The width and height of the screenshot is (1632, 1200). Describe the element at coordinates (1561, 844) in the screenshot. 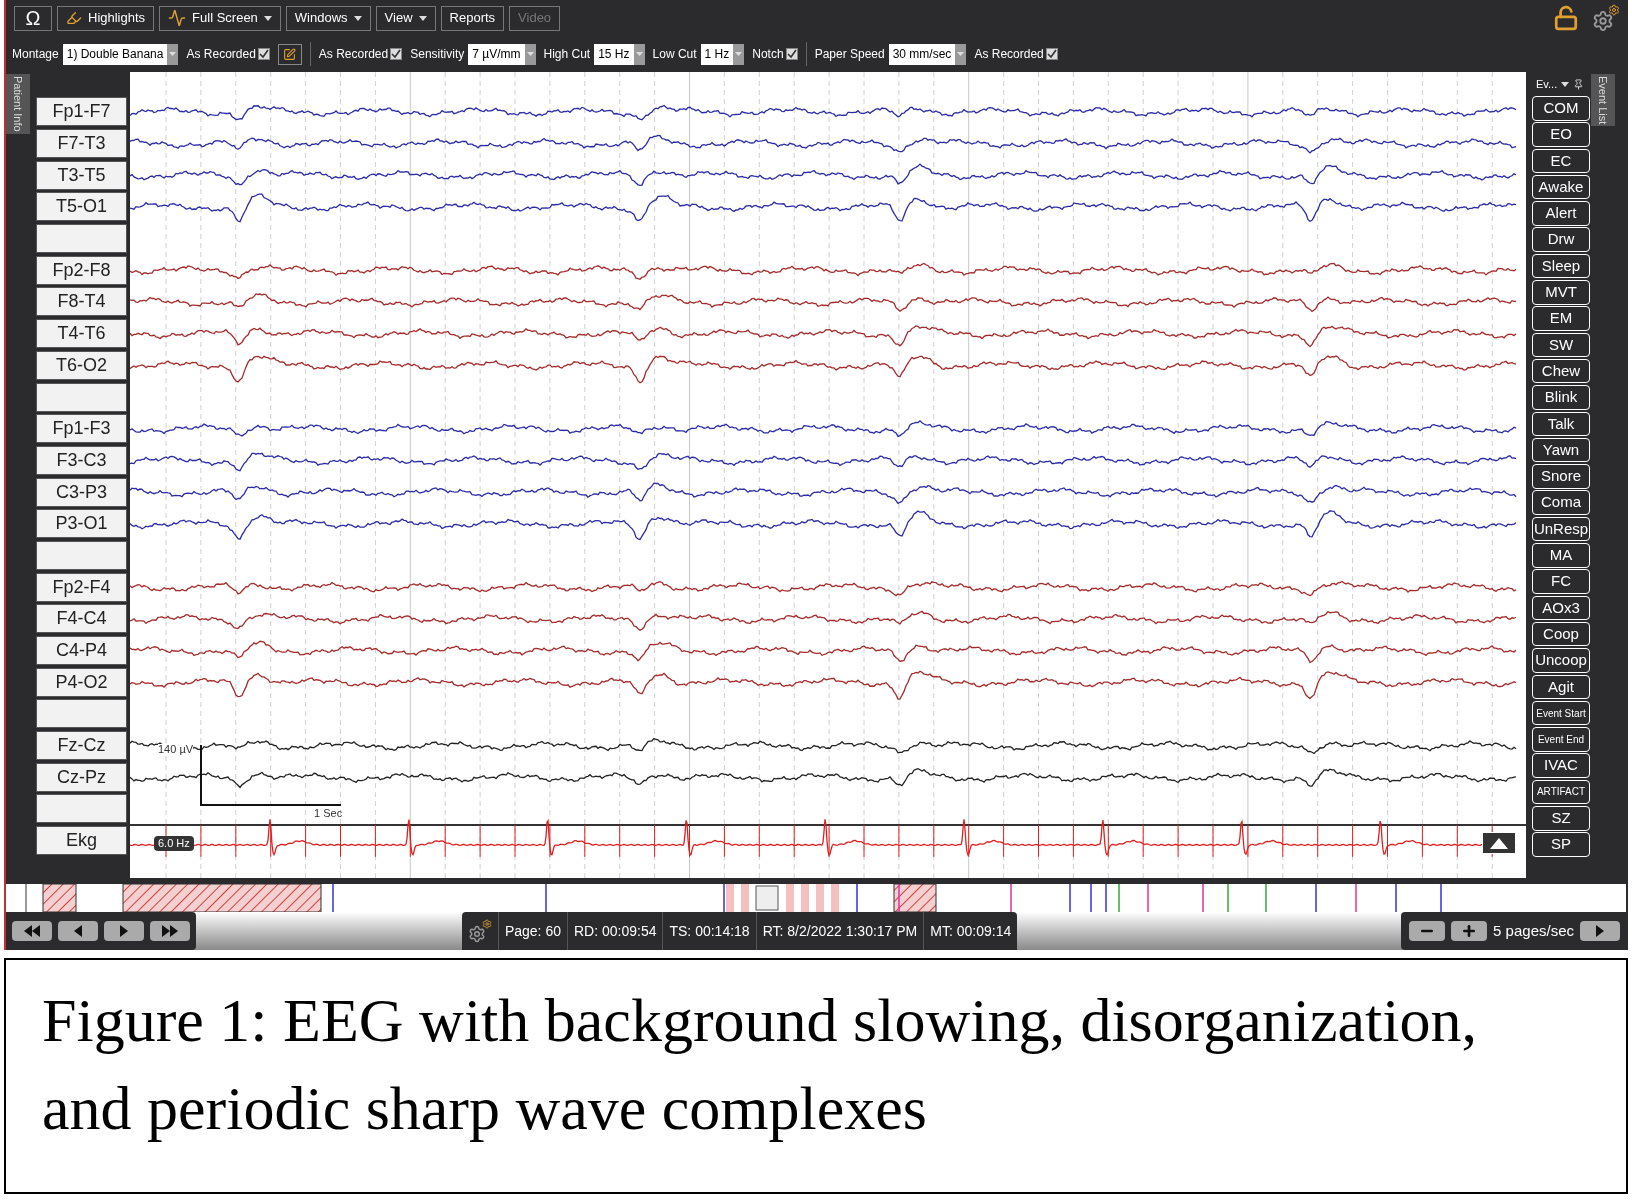

I see `event-button: SP` at that location.